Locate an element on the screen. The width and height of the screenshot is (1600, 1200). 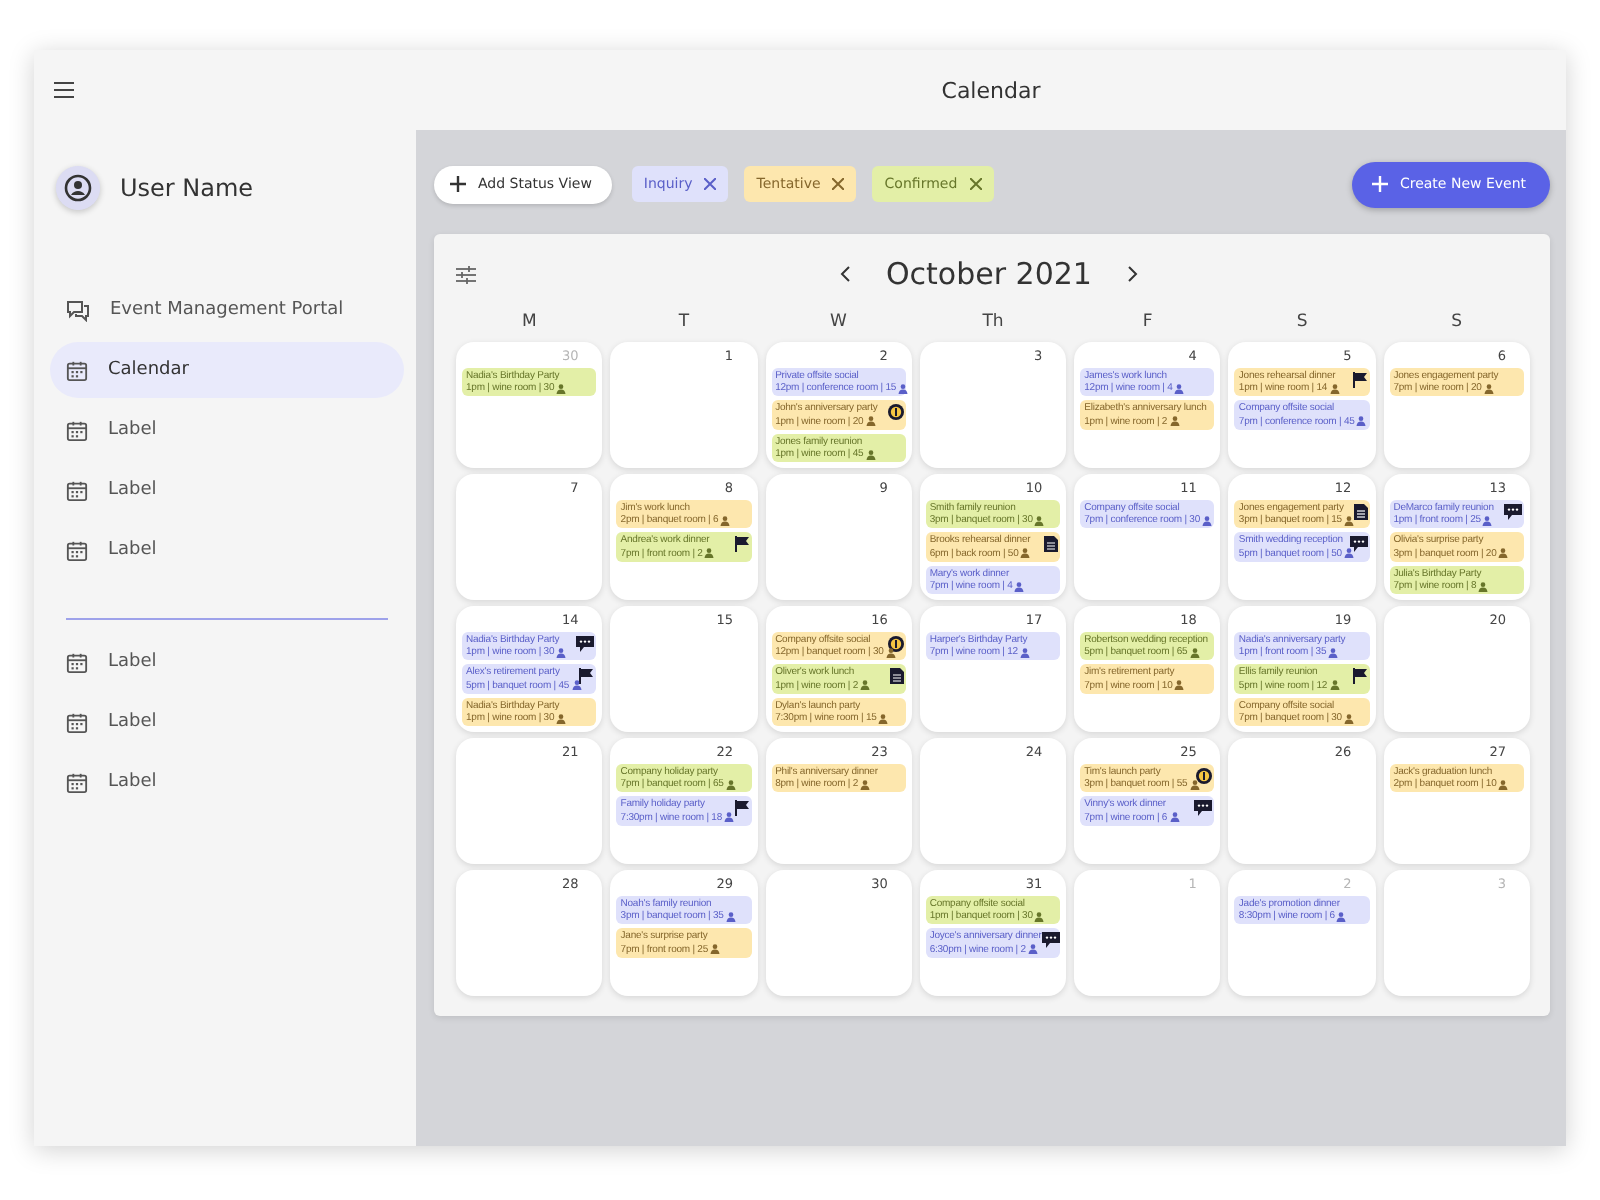
filter-settings-icon is located at coordinates (466, 274).